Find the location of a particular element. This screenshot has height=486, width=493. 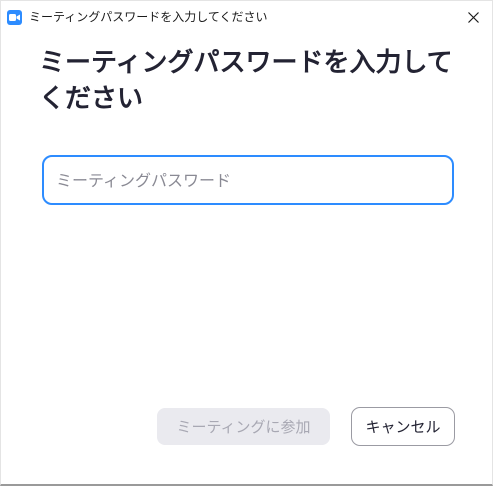

window-title: ミーティングパスワードを入力してください is located at coordinates (148, 17).